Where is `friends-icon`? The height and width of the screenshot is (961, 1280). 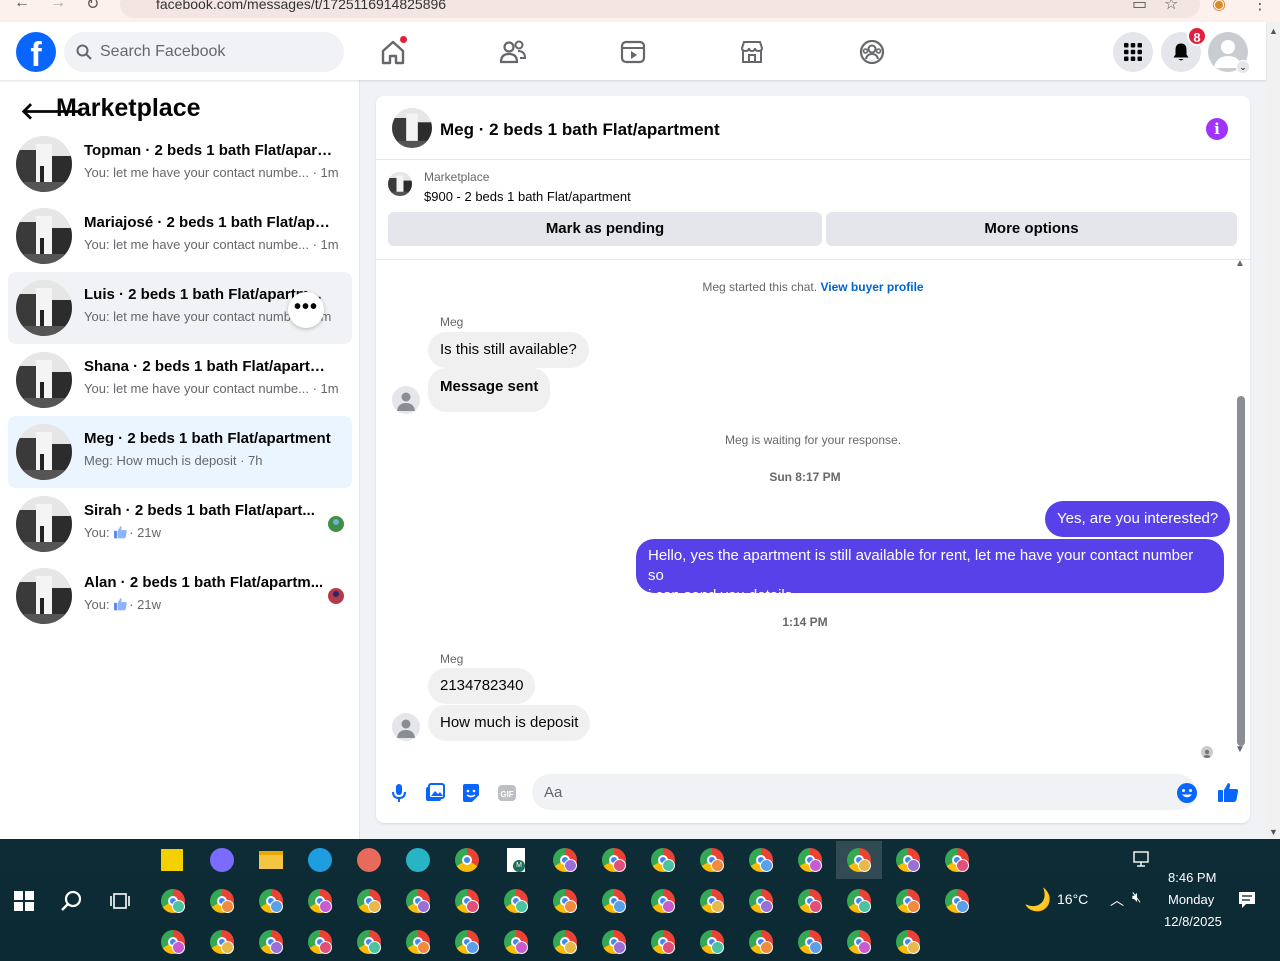 friends-icon is located at coordinates (513, 52).